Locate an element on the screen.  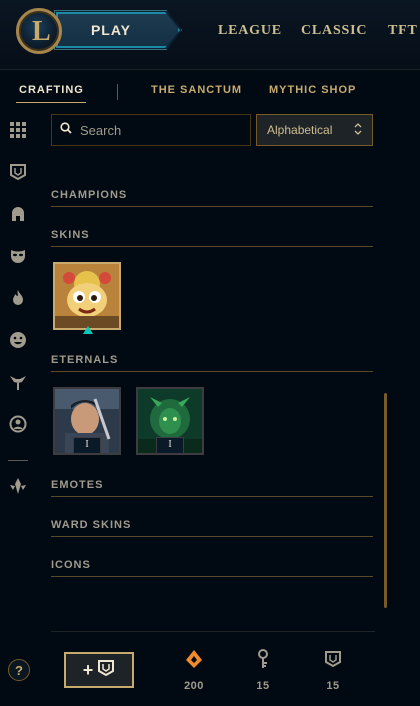
footer-divider is located at coordinates (213, 631).